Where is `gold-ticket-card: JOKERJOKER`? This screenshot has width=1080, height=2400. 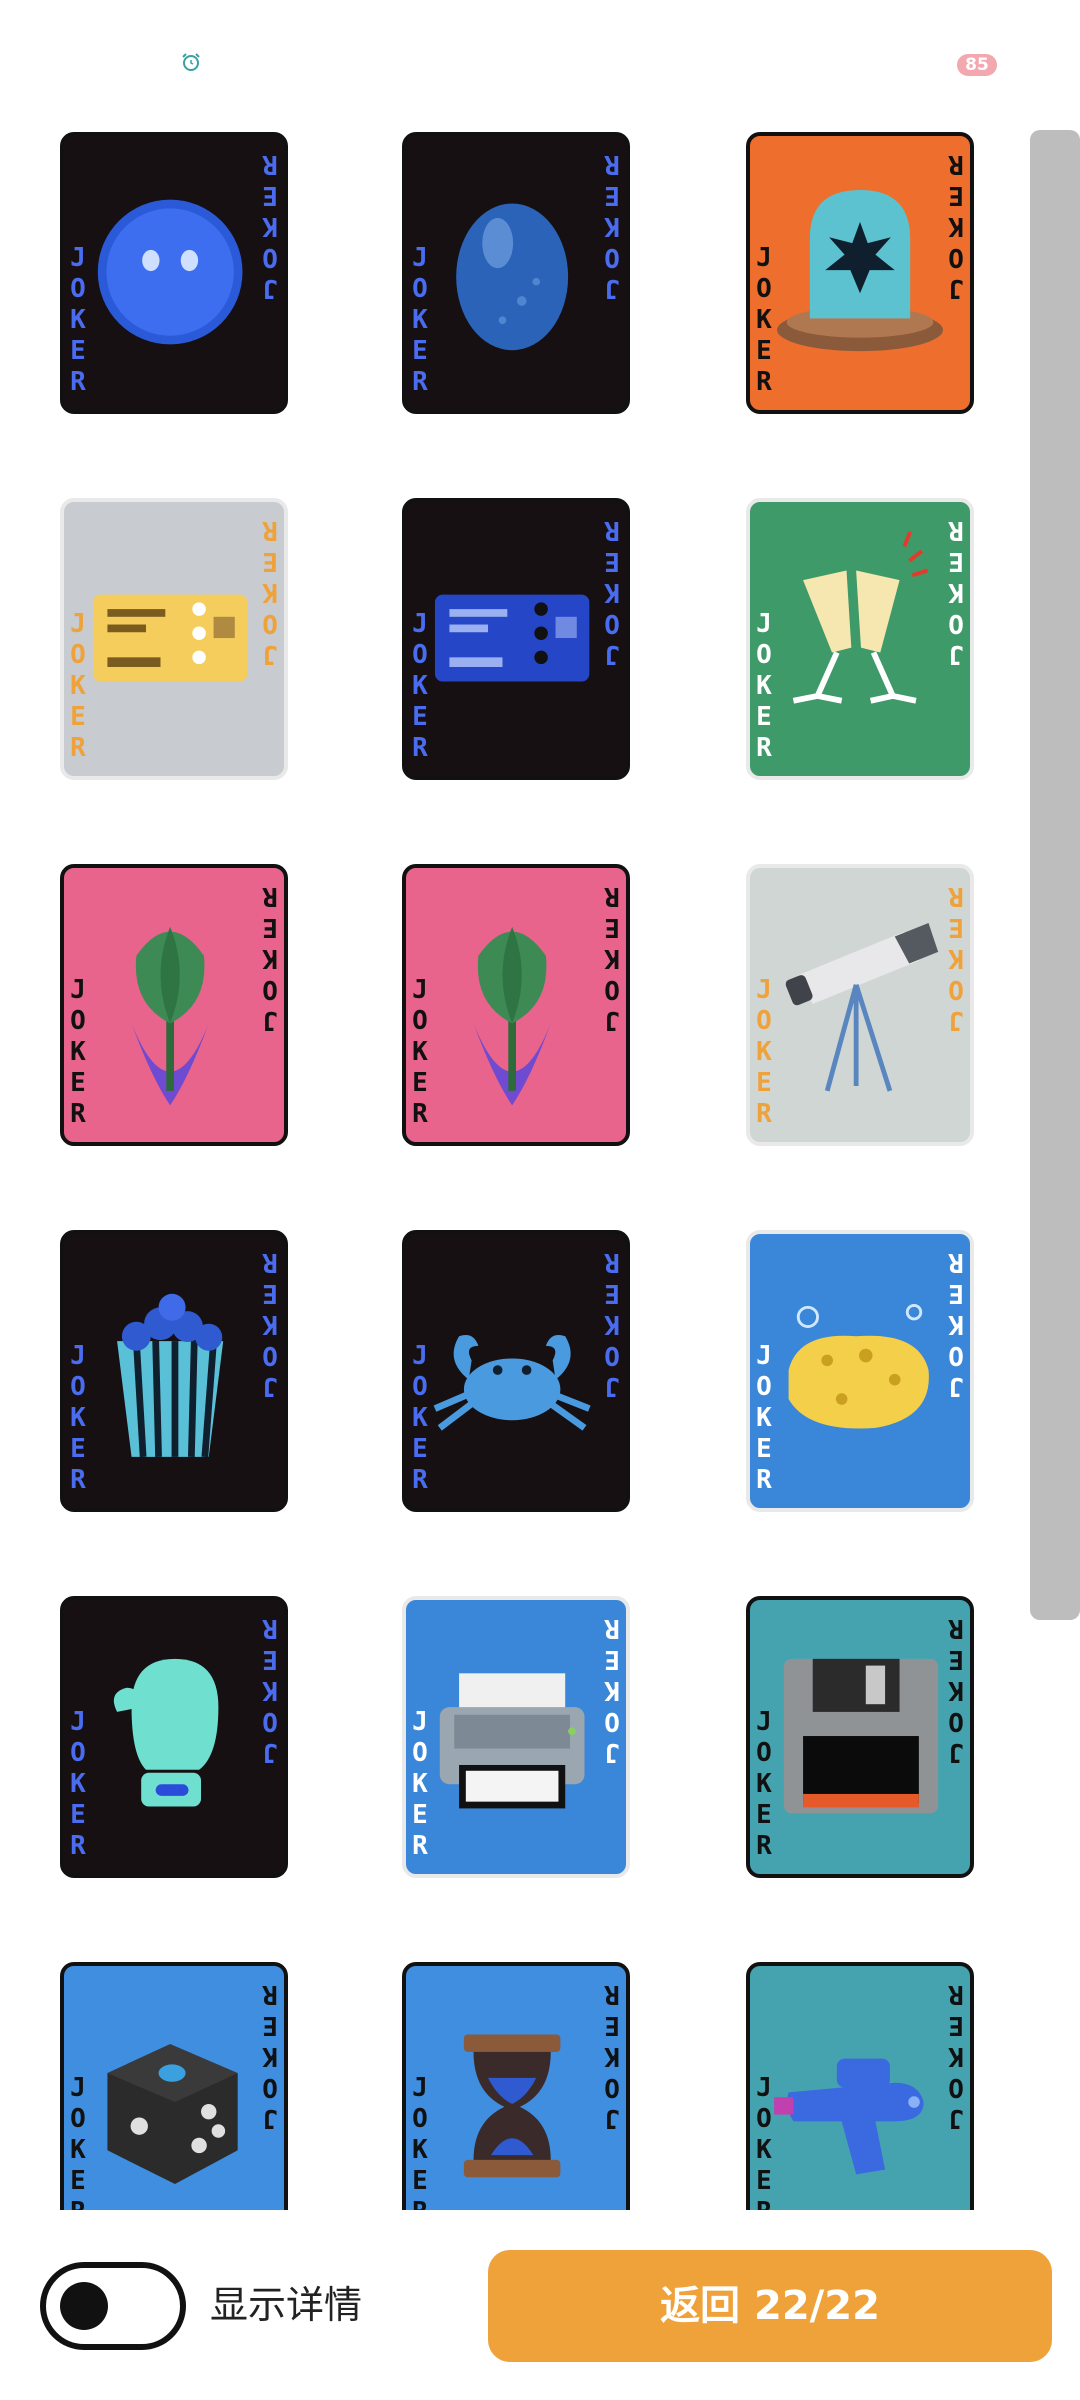 gold-ticket-card: JOKERJOKER is located at coordinates (174, 639).